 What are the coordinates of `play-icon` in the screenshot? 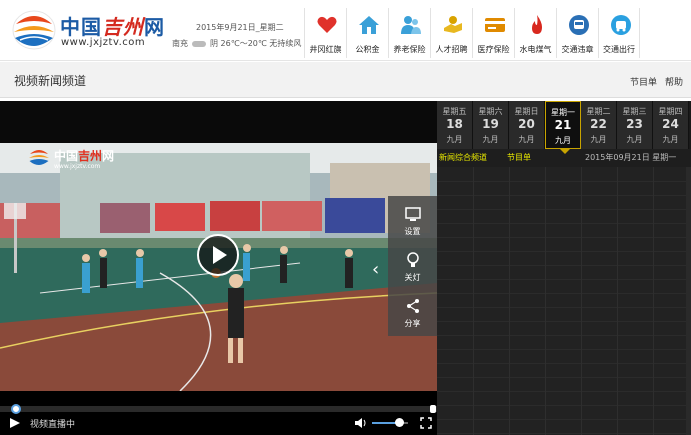 It's located at (220, 255).